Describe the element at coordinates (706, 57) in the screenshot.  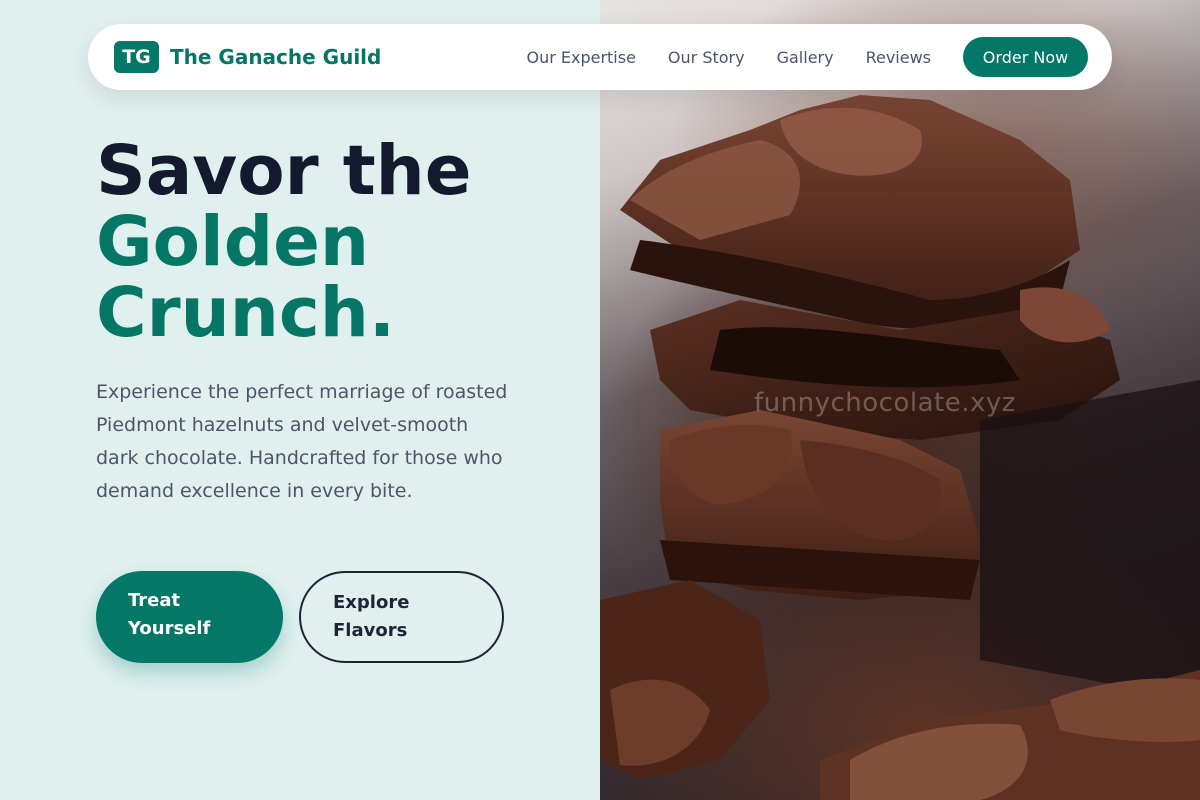
I see `nav-link-our-story: Our Story` at that location.